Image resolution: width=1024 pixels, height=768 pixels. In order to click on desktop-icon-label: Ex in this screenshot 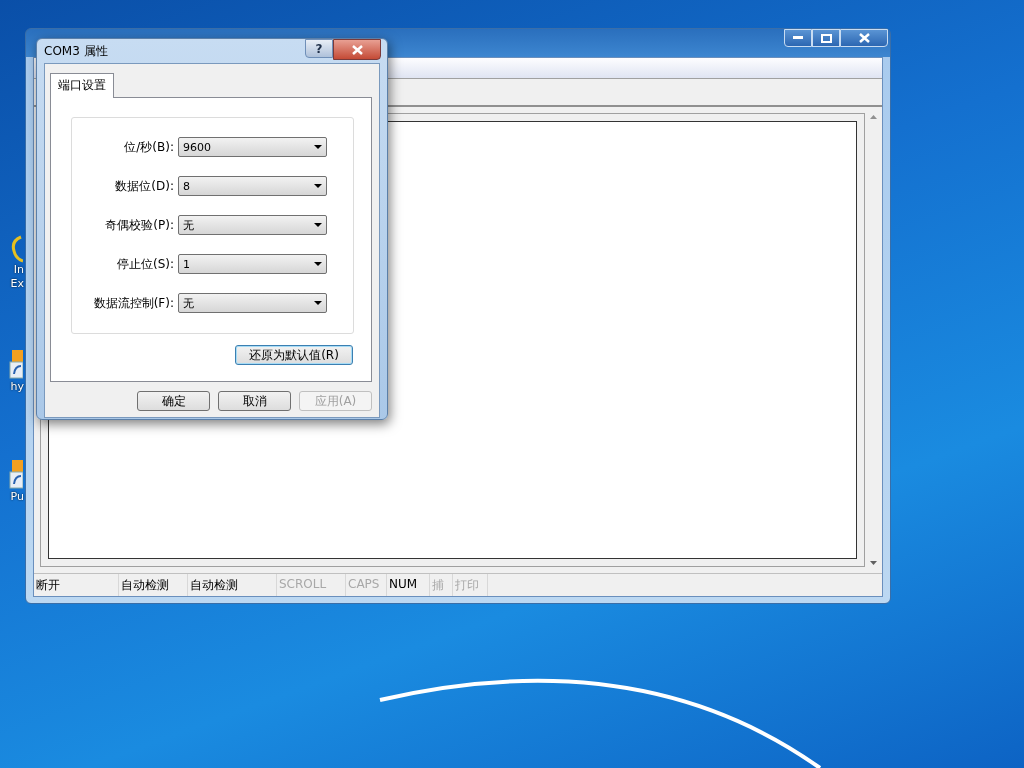, I will do `click(17, 284)`.